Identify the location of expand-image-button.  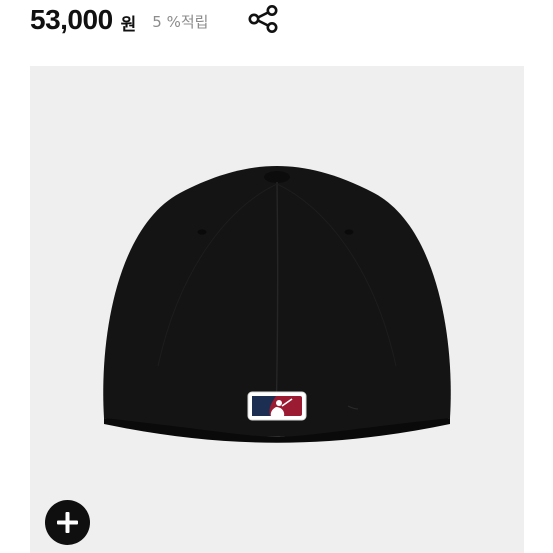
(67, 522).